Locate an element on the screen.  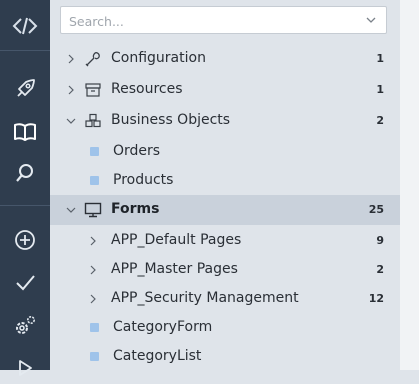
tree-item-label: CategoryForm is located at coordinates (163, 327).